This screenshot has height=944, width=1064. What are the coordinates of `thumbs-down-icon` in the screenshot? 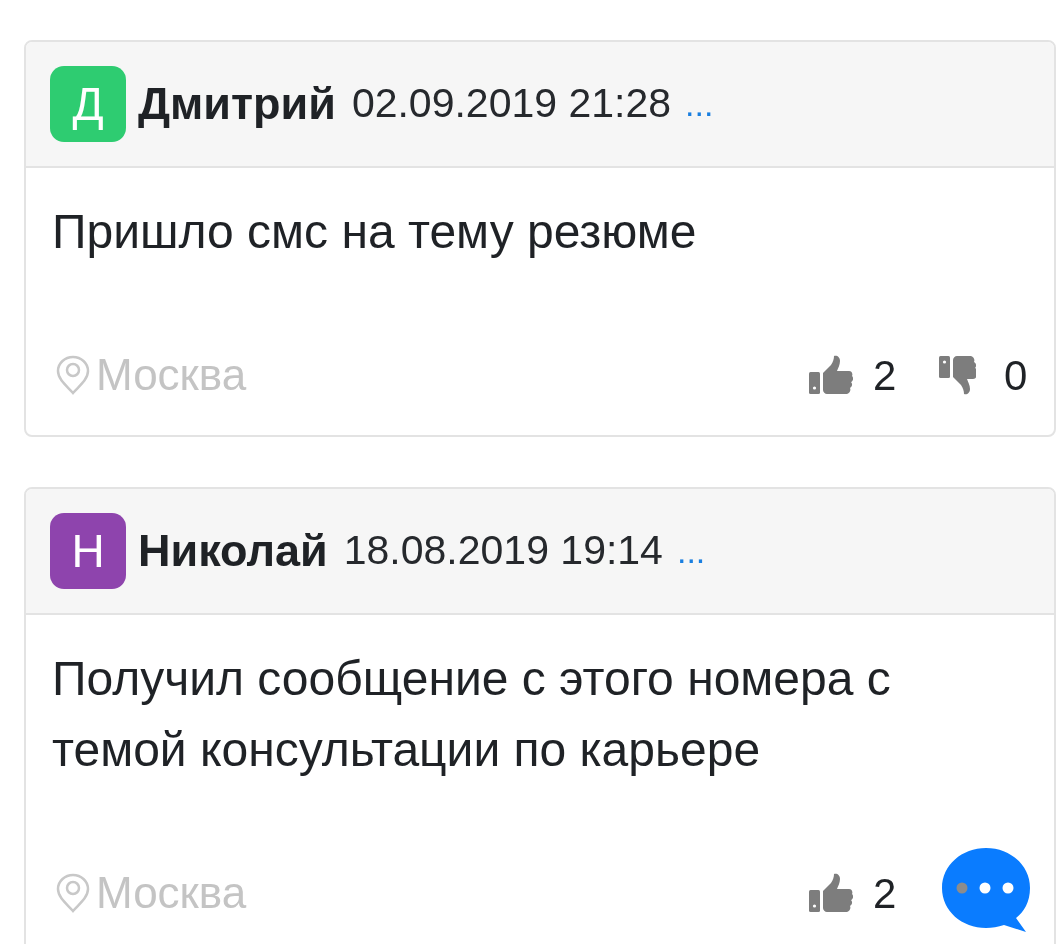 It's located at (957, 375).